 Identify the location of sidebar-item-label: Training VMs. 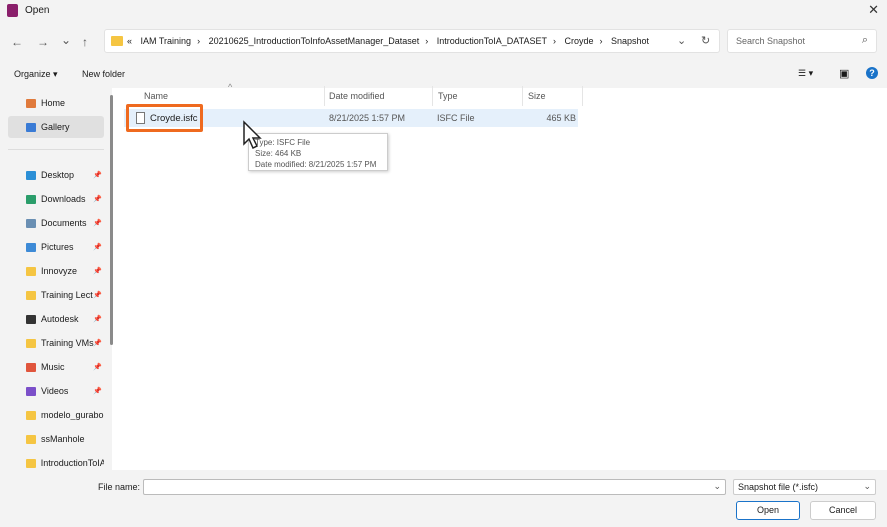
(67, 343).